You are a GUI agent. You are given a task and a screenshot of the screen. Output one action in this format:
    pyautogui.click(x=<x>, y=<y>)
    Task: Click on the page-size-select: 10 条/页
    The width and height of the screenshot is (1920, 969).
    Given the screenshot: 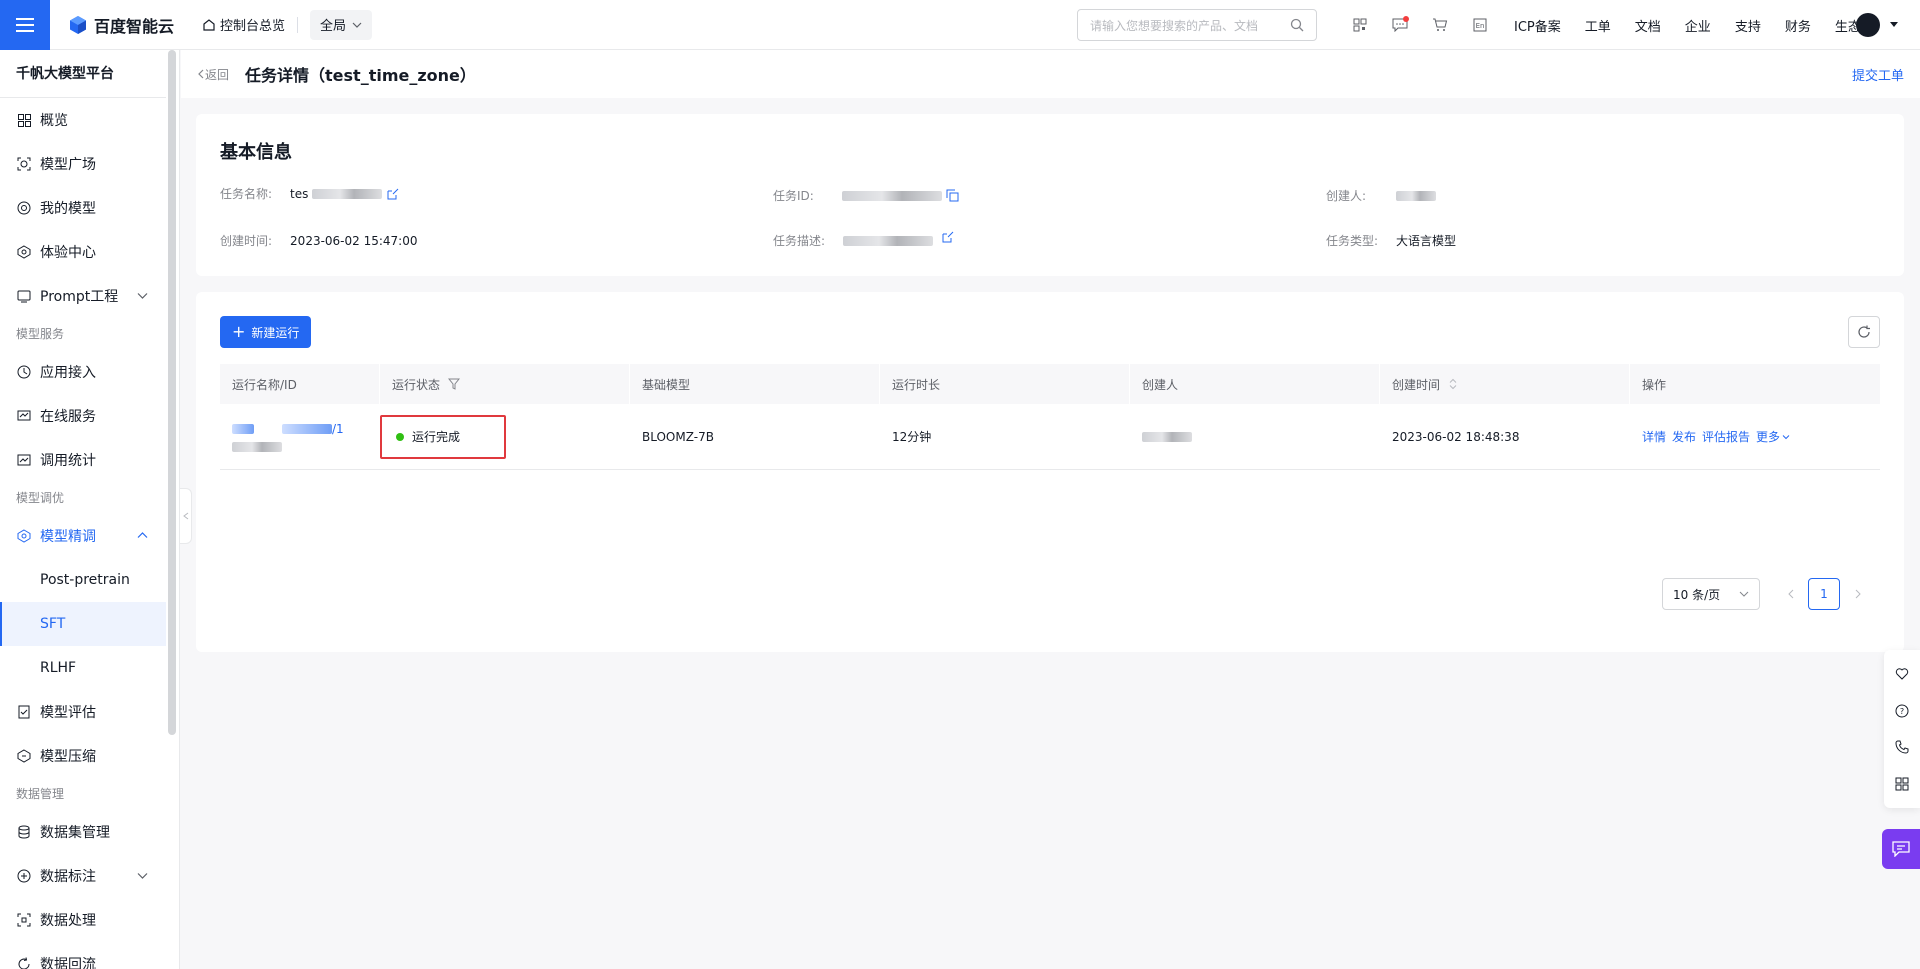 What is the action you would take?
    pyautogui.click(x=1711, y=594)
    